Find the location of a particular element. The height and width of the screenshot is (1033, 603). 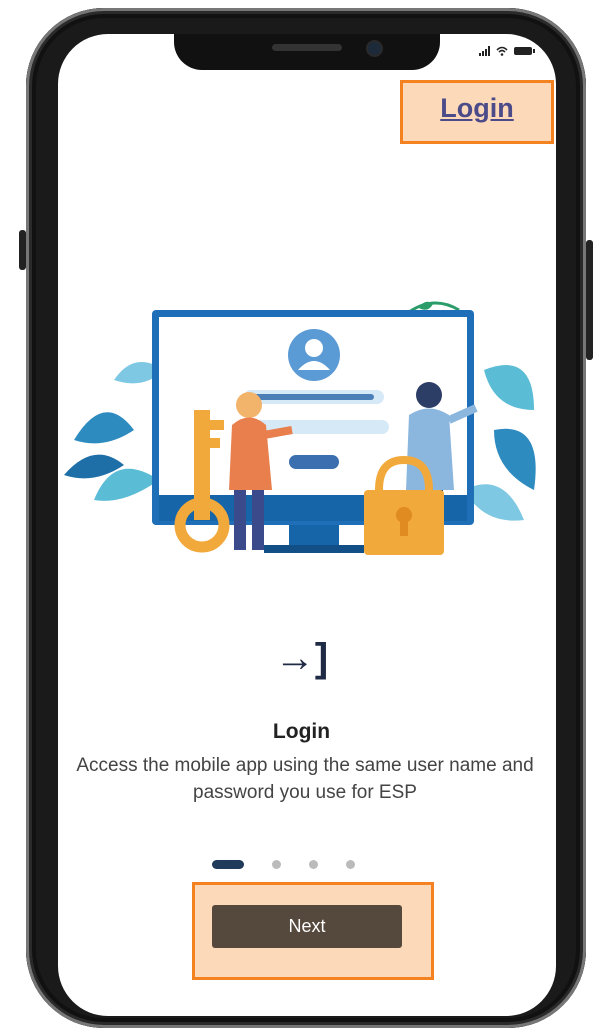

notch is located at coordinates (307, 52).